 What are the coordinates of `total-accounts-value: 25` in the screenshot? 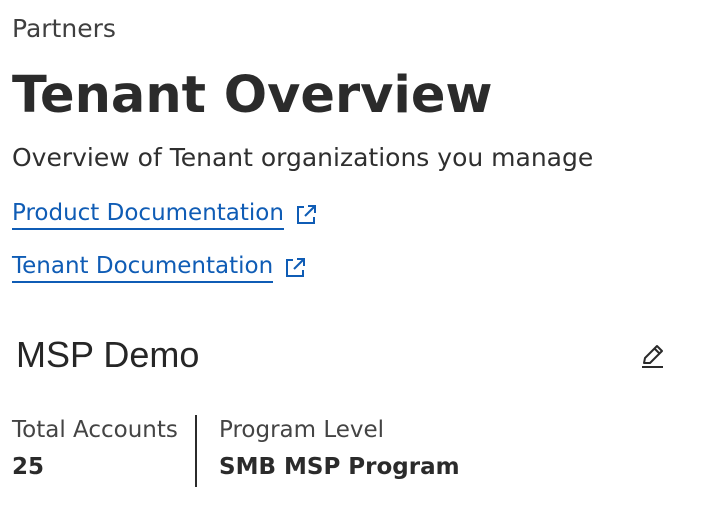 It's located at (28, 467).